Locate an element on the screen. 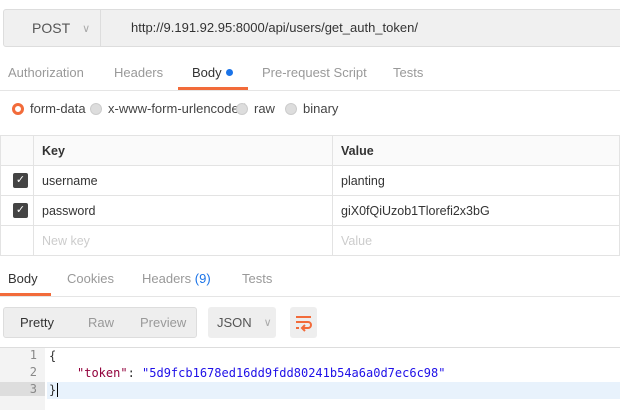 This screenshot has height=410, width=620. tab-headers: Headers is located at coordinates (138, 72).